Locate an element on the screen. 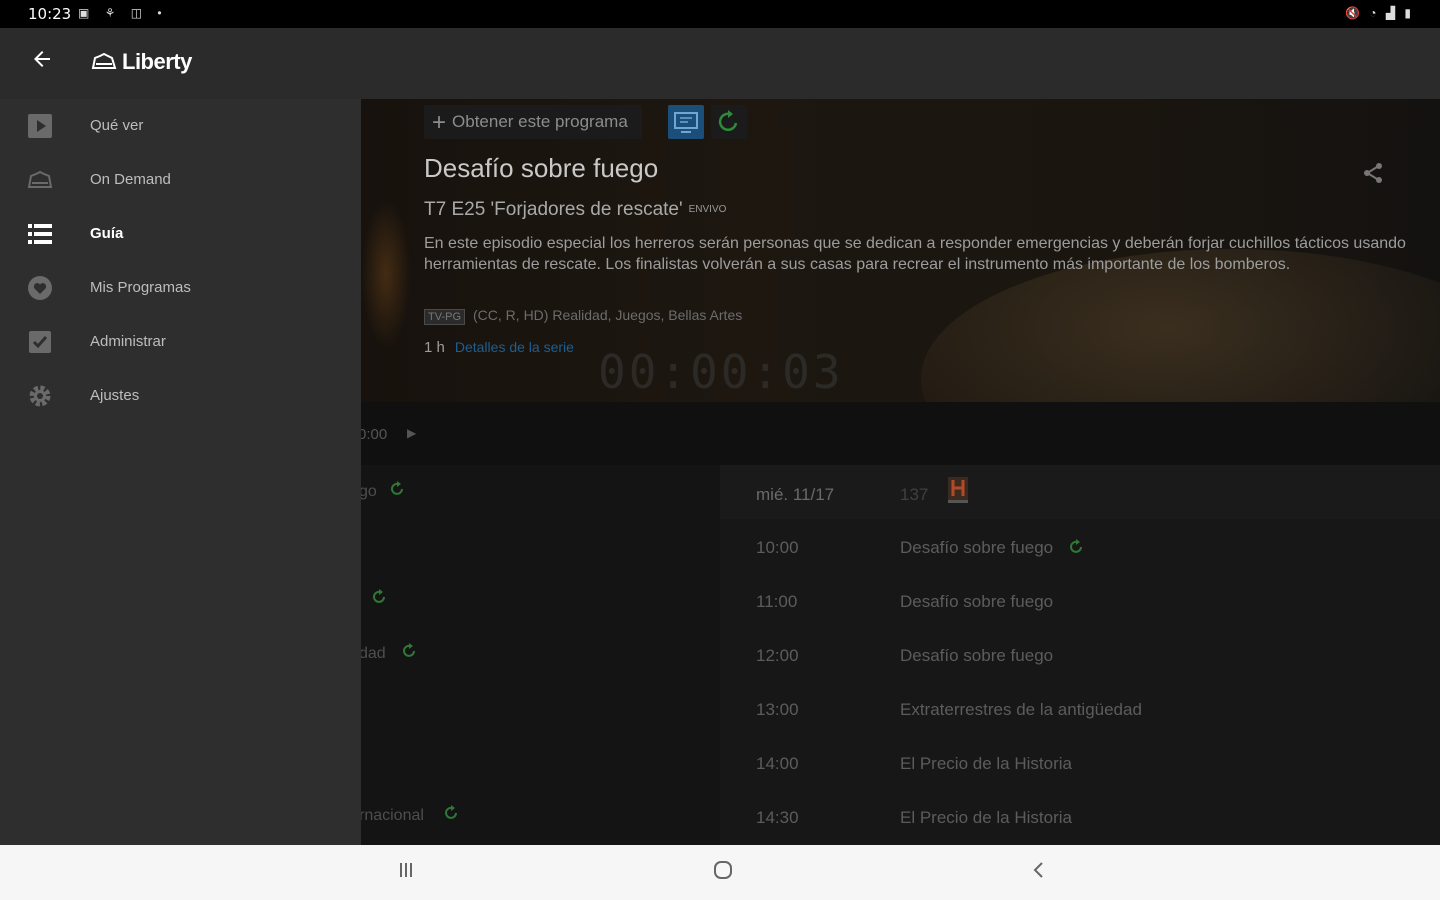 This screenshot has height=900, width=1440. schedule-row: 11:00 Desafío sobre fuego is located at coordinates (1080, 600).